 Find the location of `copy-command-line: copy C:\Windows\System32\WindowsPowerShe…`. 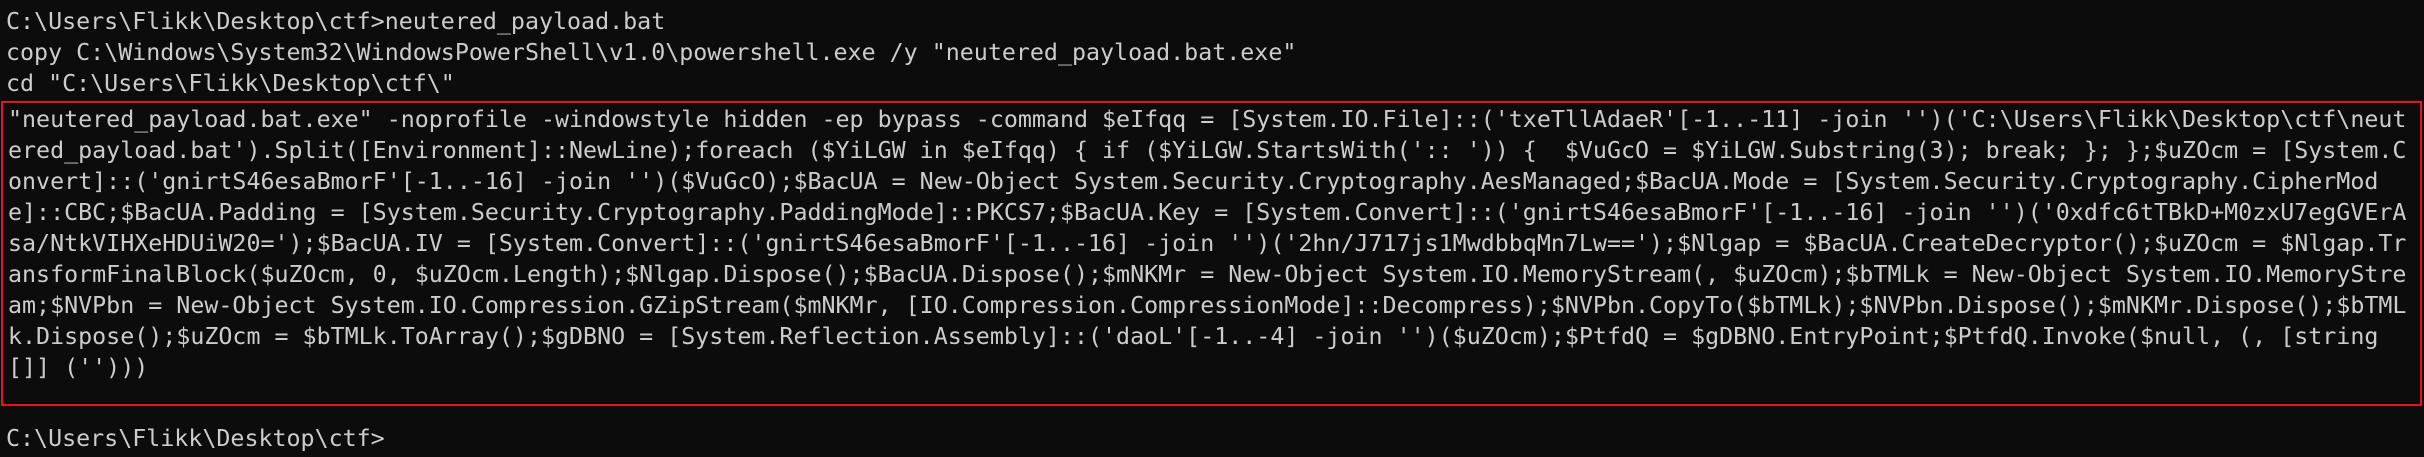

copy-command-line: copy C:\Windows\System32\WindowsPowerShe… is located at coordinates (651, 52).